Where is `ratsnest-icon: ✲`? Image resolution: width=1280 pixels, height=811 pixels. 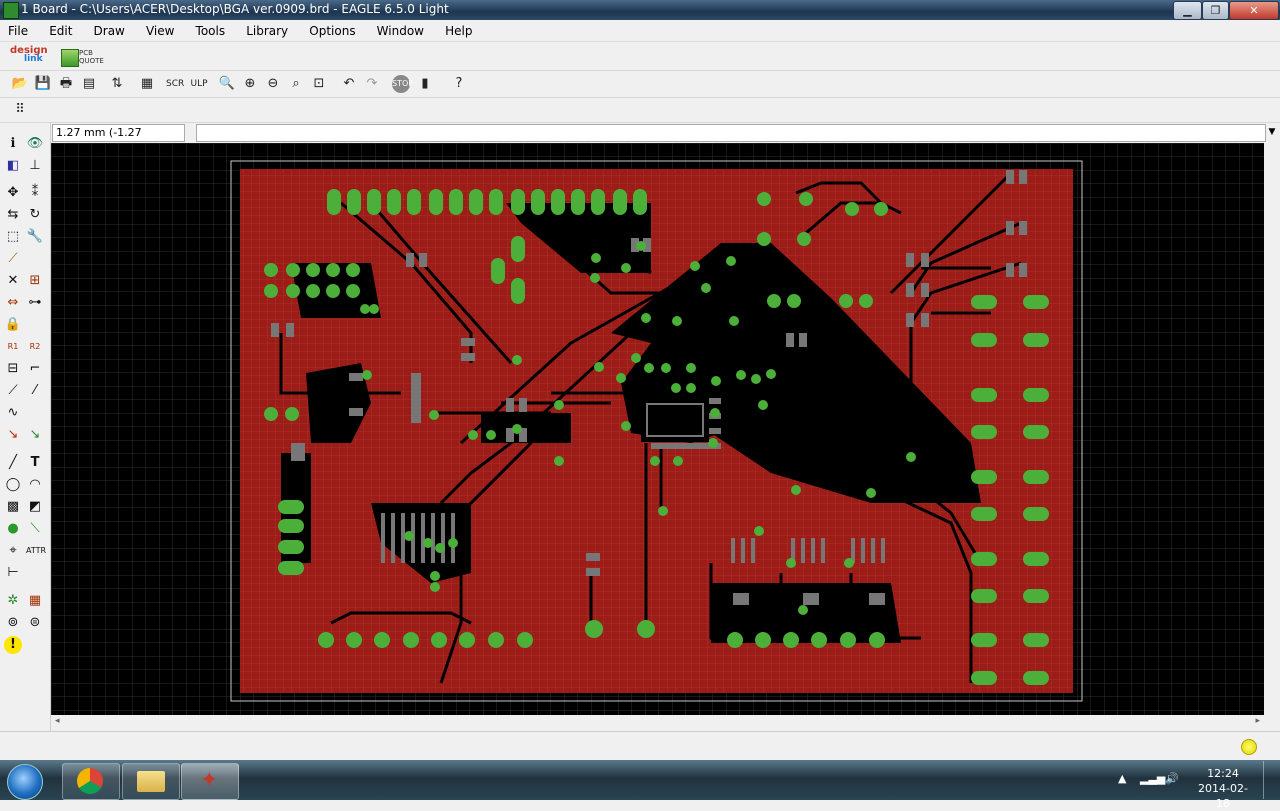 ratsnest-icon: ✲ is located at coordinates (13, 601).